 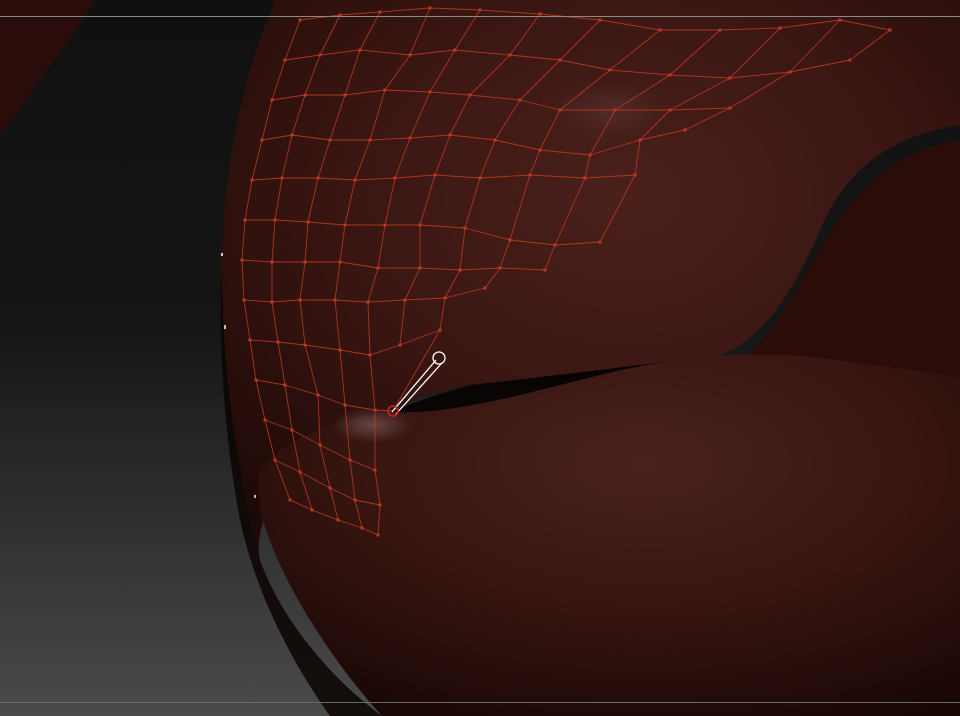 What do you see at coordinates (372, 425) in the screenshot?
I see `mesh-specular-highlight` at bounding box center [372, 425].